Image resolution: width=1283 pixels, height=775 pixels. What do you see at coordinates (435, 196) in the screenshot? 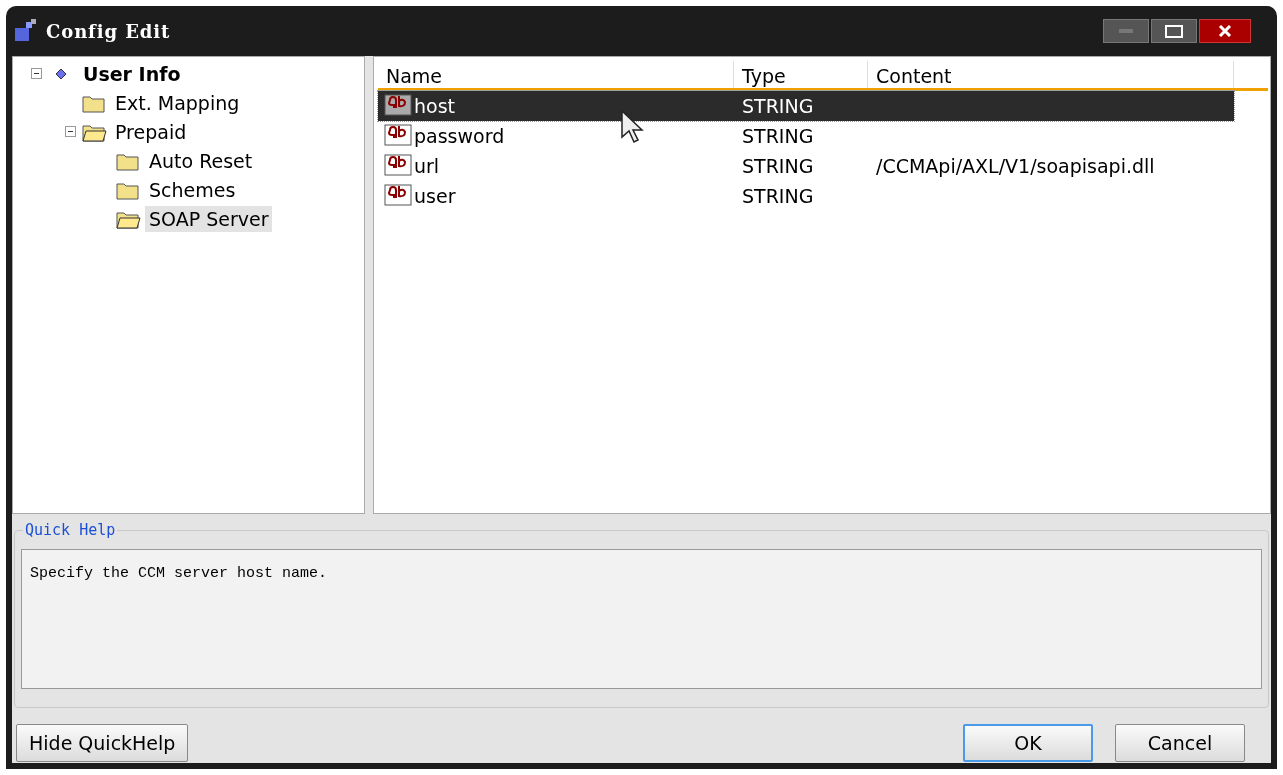
I see `table-cell-text: user` at bounding box center [435, 196].